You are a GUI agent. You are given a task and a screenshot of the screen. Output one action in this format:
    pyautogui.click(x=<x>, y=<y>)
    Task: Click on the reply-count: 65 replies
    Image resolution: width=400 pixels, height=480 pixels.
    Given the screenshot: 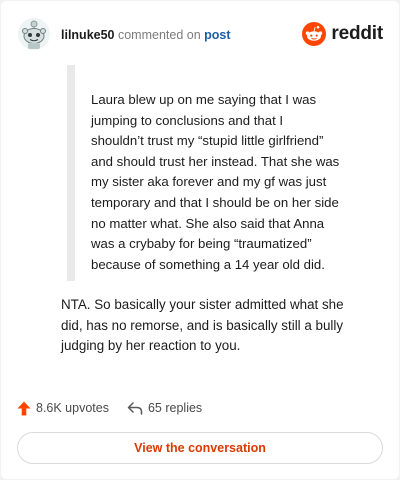 What is the action you would take?
    pyautogui.click(x=175, y=408)
    